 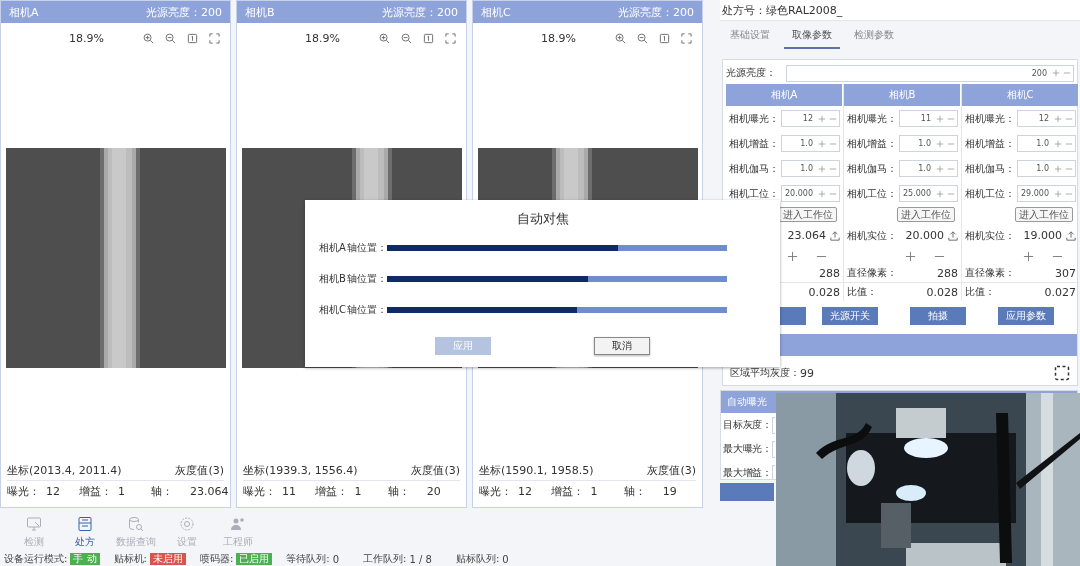 What do you see at coordinates (1046, 193) in the screenshot?
I see `input-field: 29.000` at bounding box center [1046, 193].